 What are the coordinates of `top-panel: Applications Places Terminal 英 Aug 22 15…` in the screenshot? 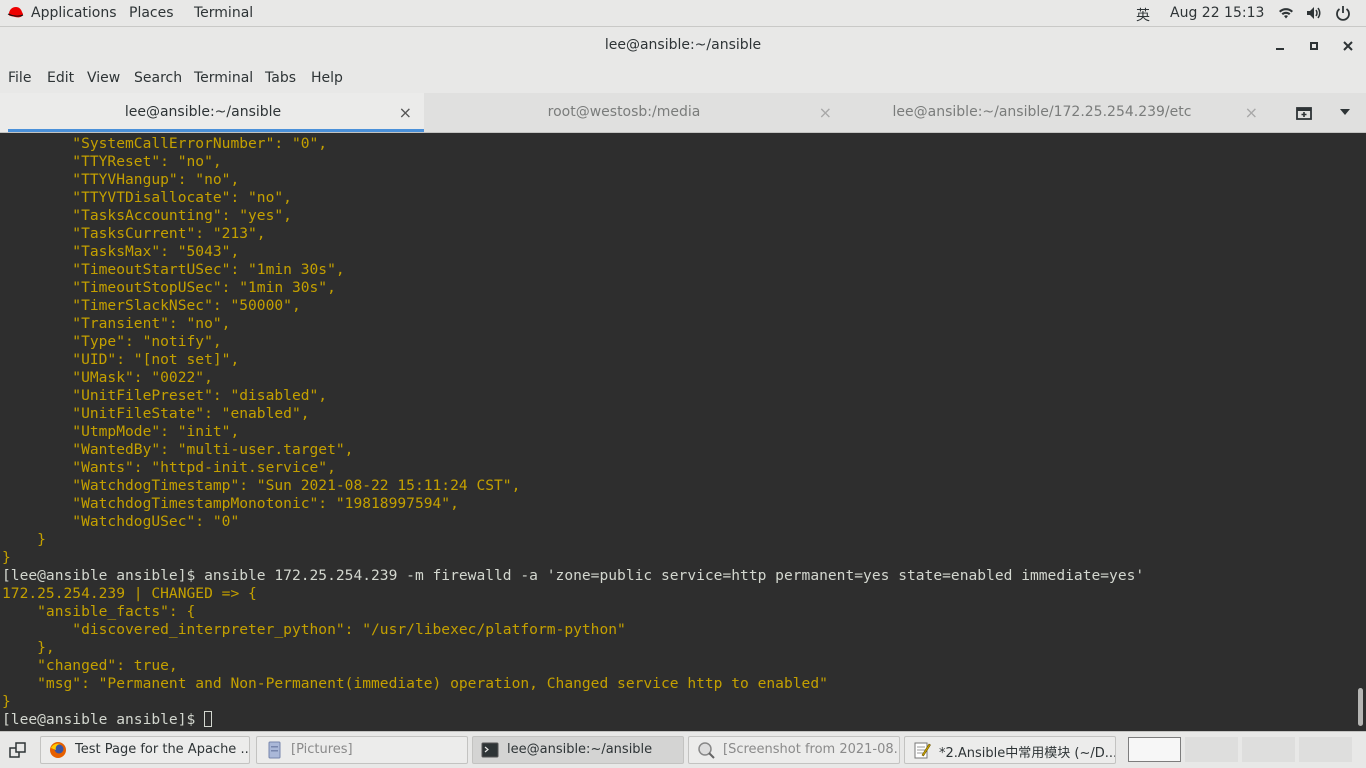 It's located at (683, 13).